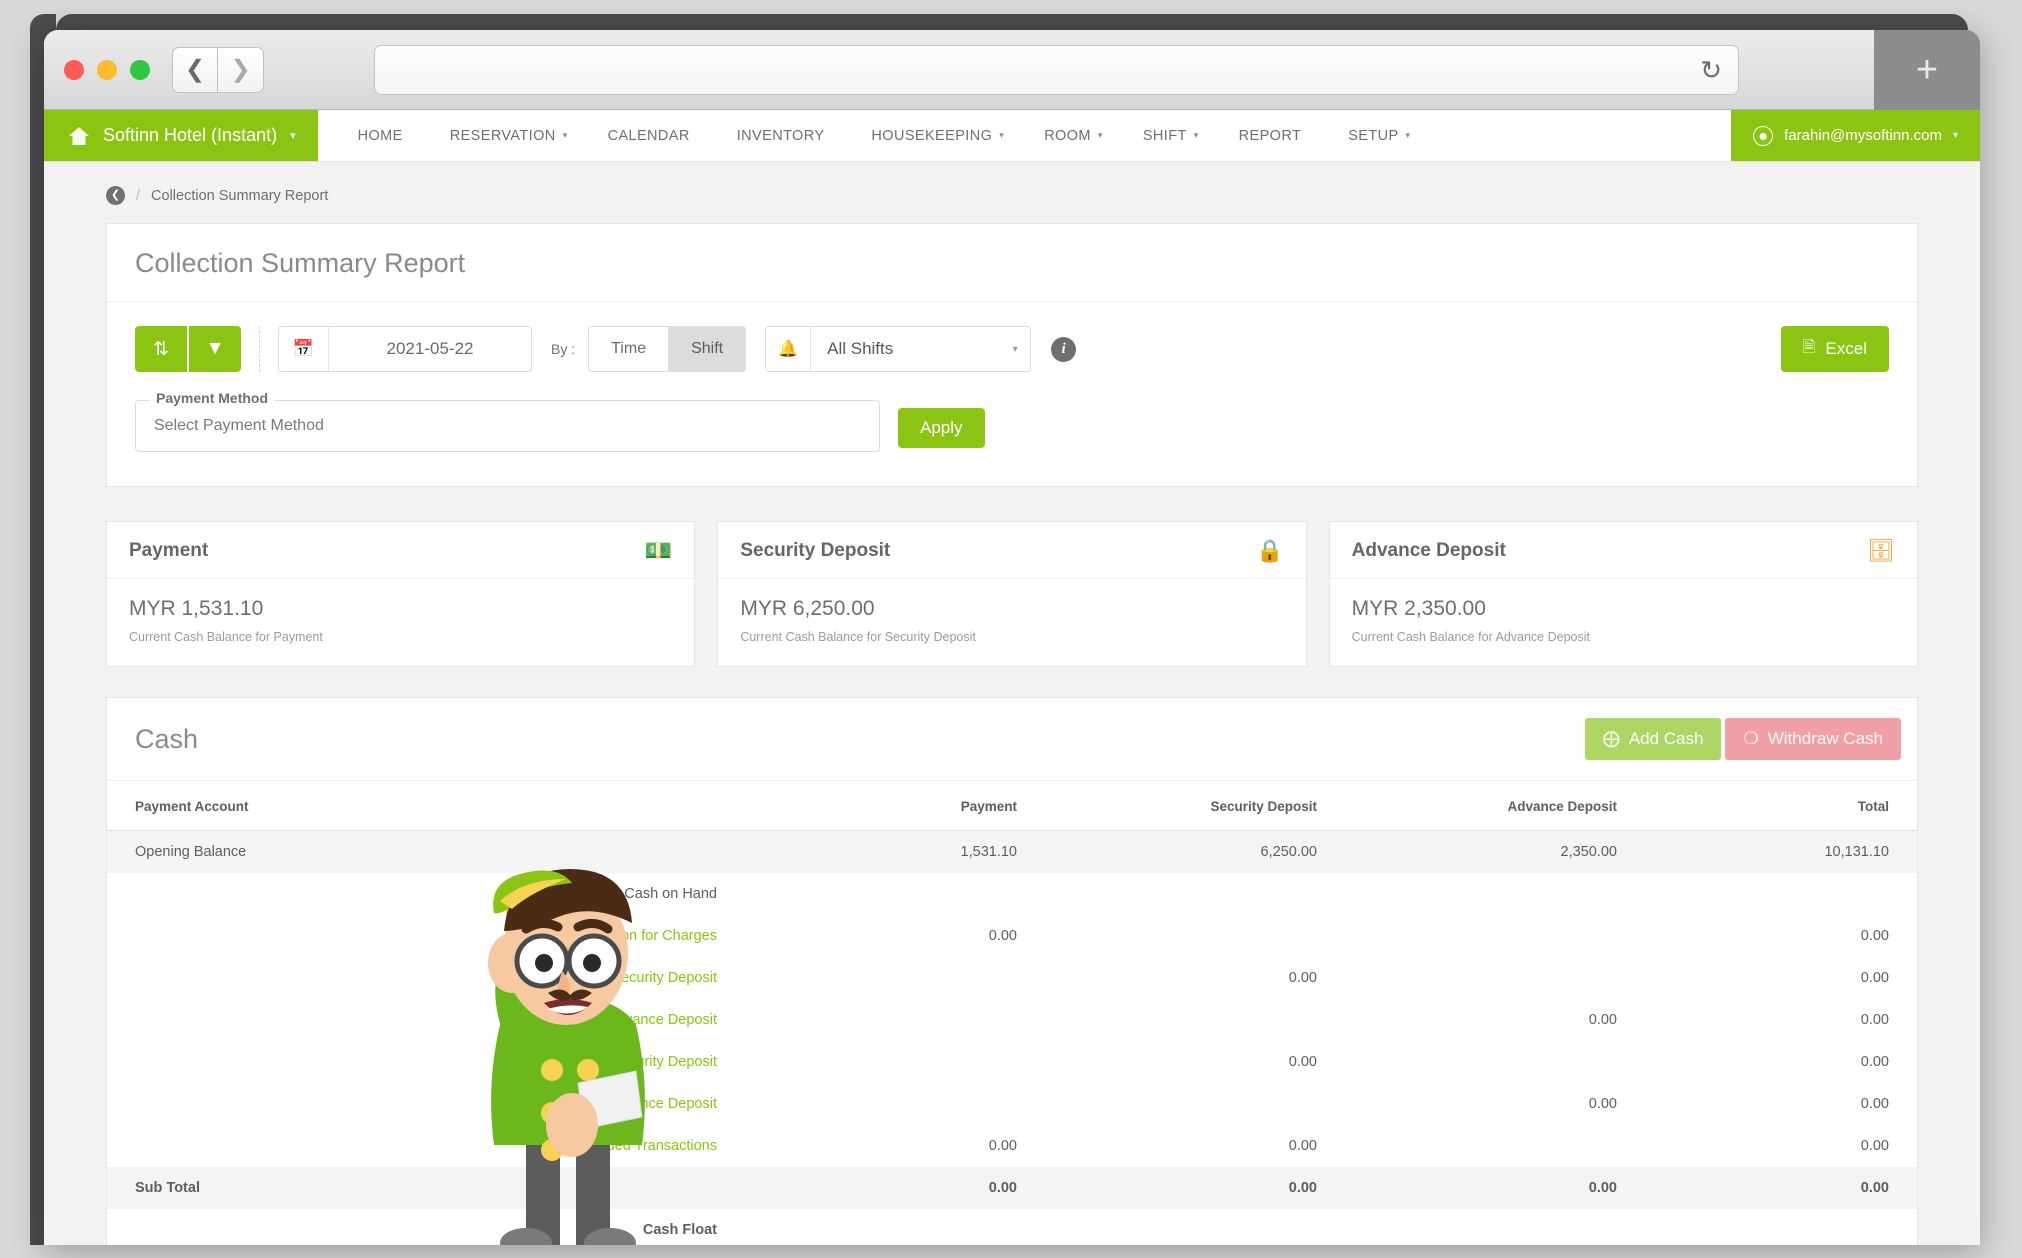 This screenshot has width=2022, height=1258. I want to click on menu-item-shift: SHIFT ▾, so click(1171, 136).